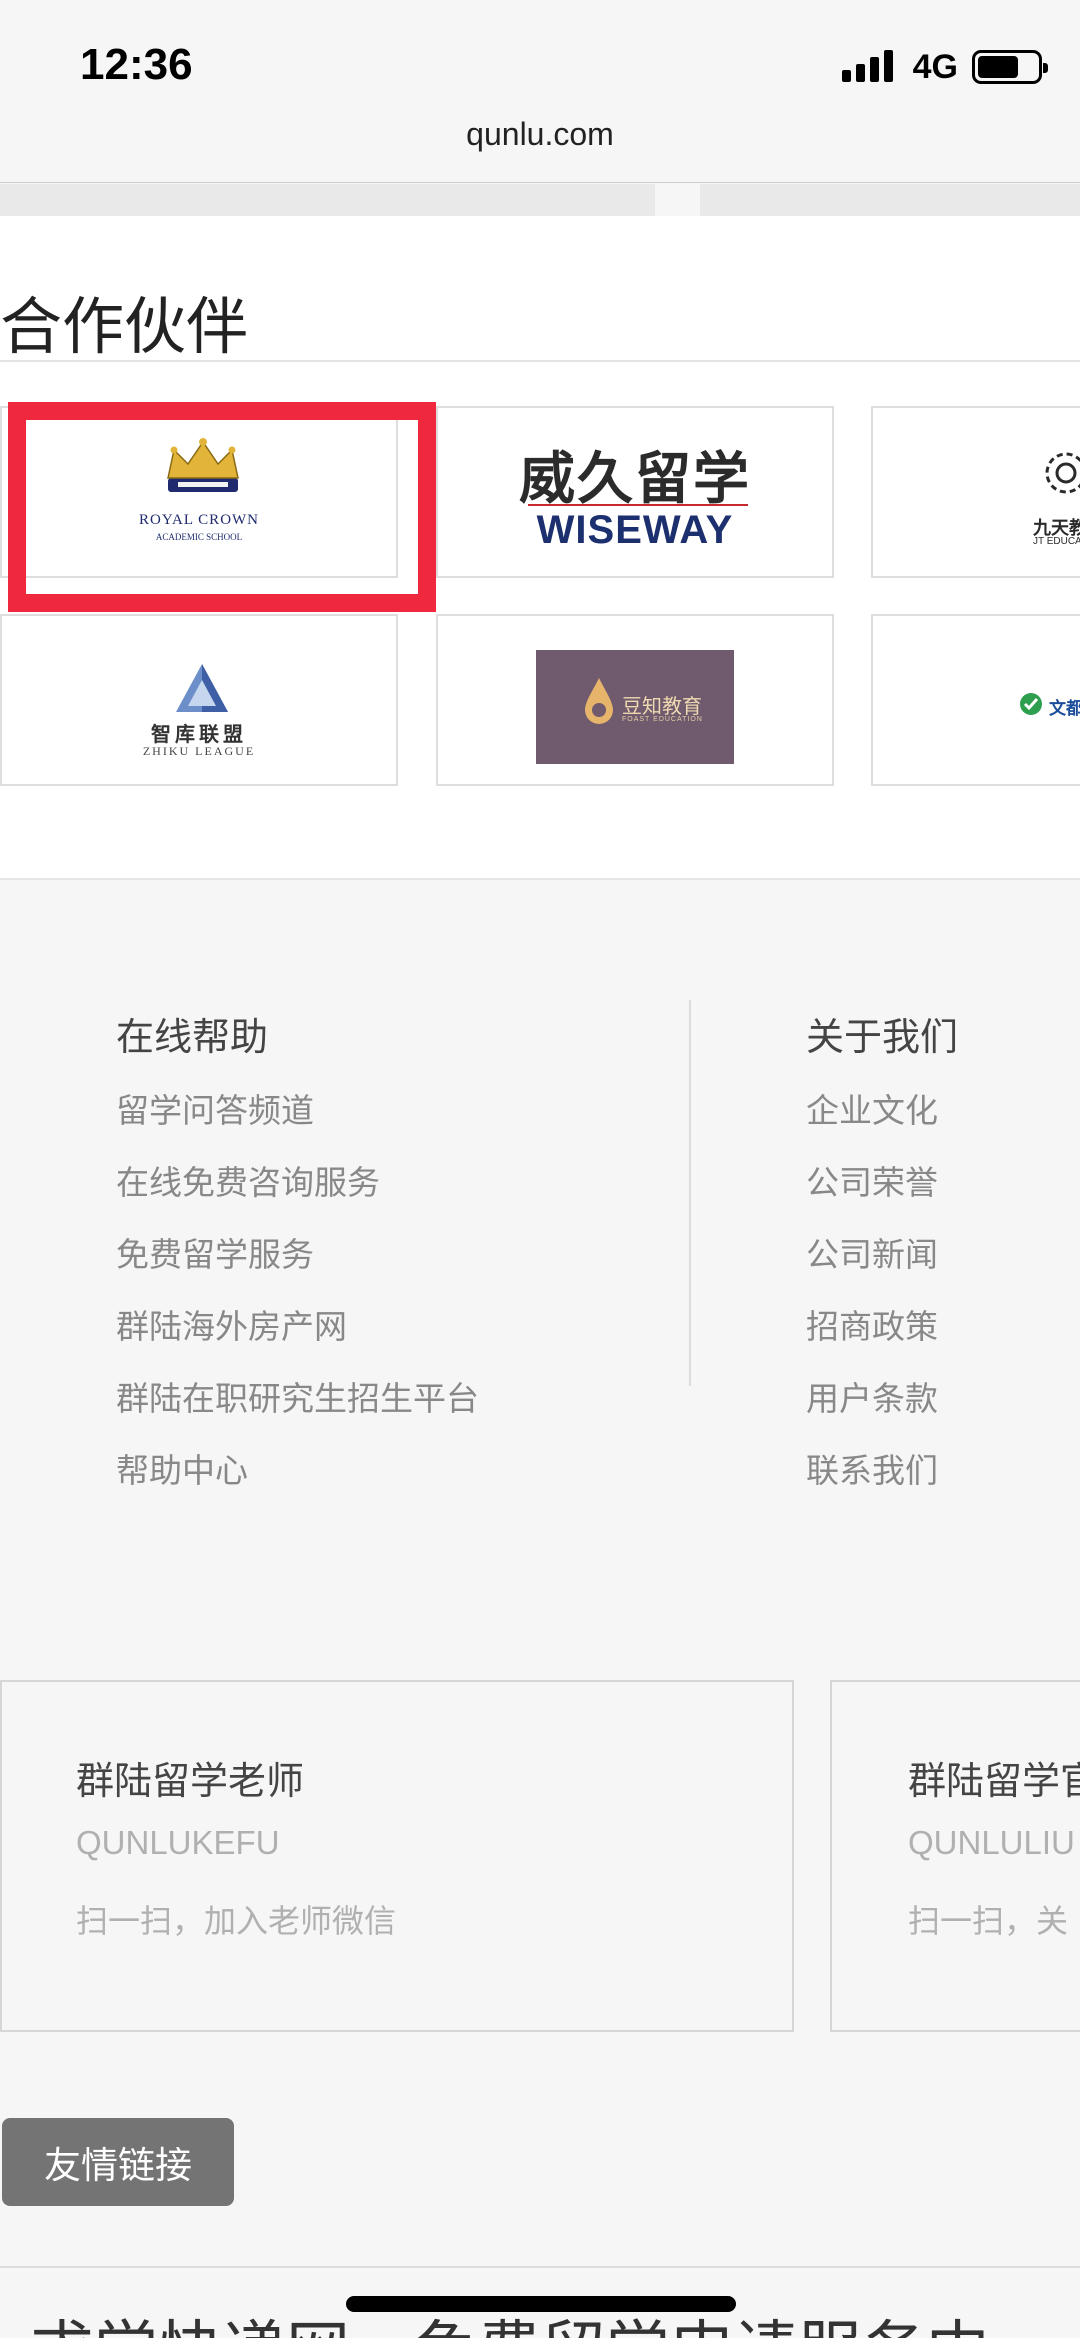 Image resolution: width=1080 pixels, height=2338 pixels. What do you see at coordinates (872, 1108) in the screenshot?
I see `about-link-culture: 企业文化` at bounding box center [872, 1108].